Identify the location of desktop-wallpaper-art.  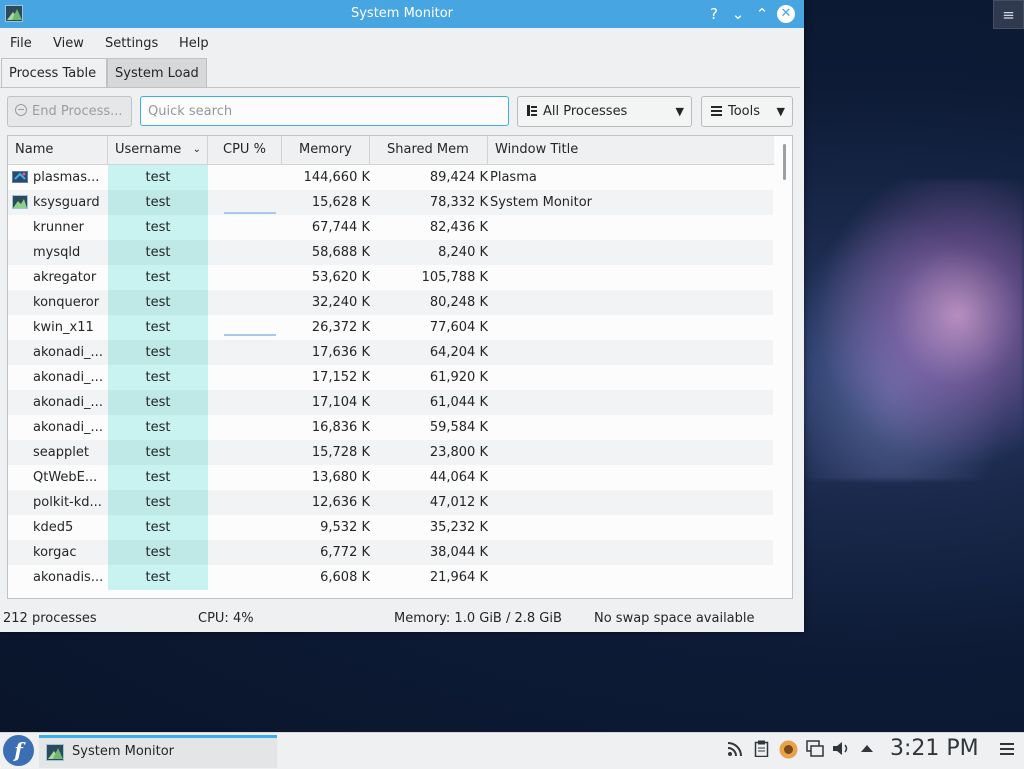
(914, 330).